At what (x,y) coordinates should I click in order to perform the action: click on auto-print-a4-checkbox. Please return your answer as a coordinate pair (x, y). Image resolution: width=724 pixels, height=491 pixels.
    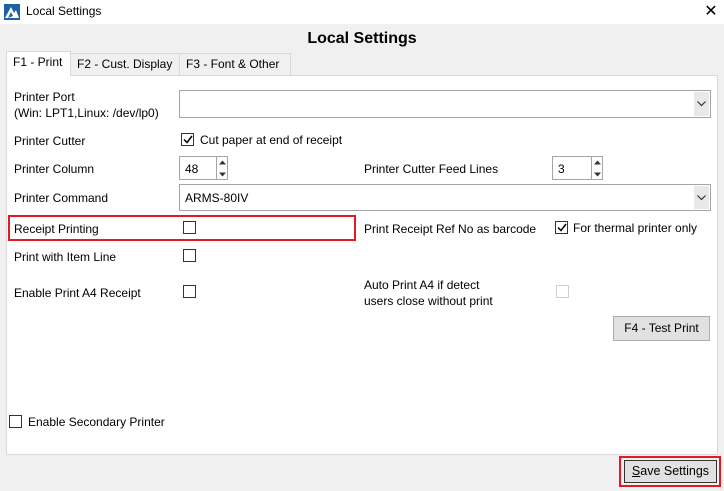
    Looking at the image, I should click on (562, 291).